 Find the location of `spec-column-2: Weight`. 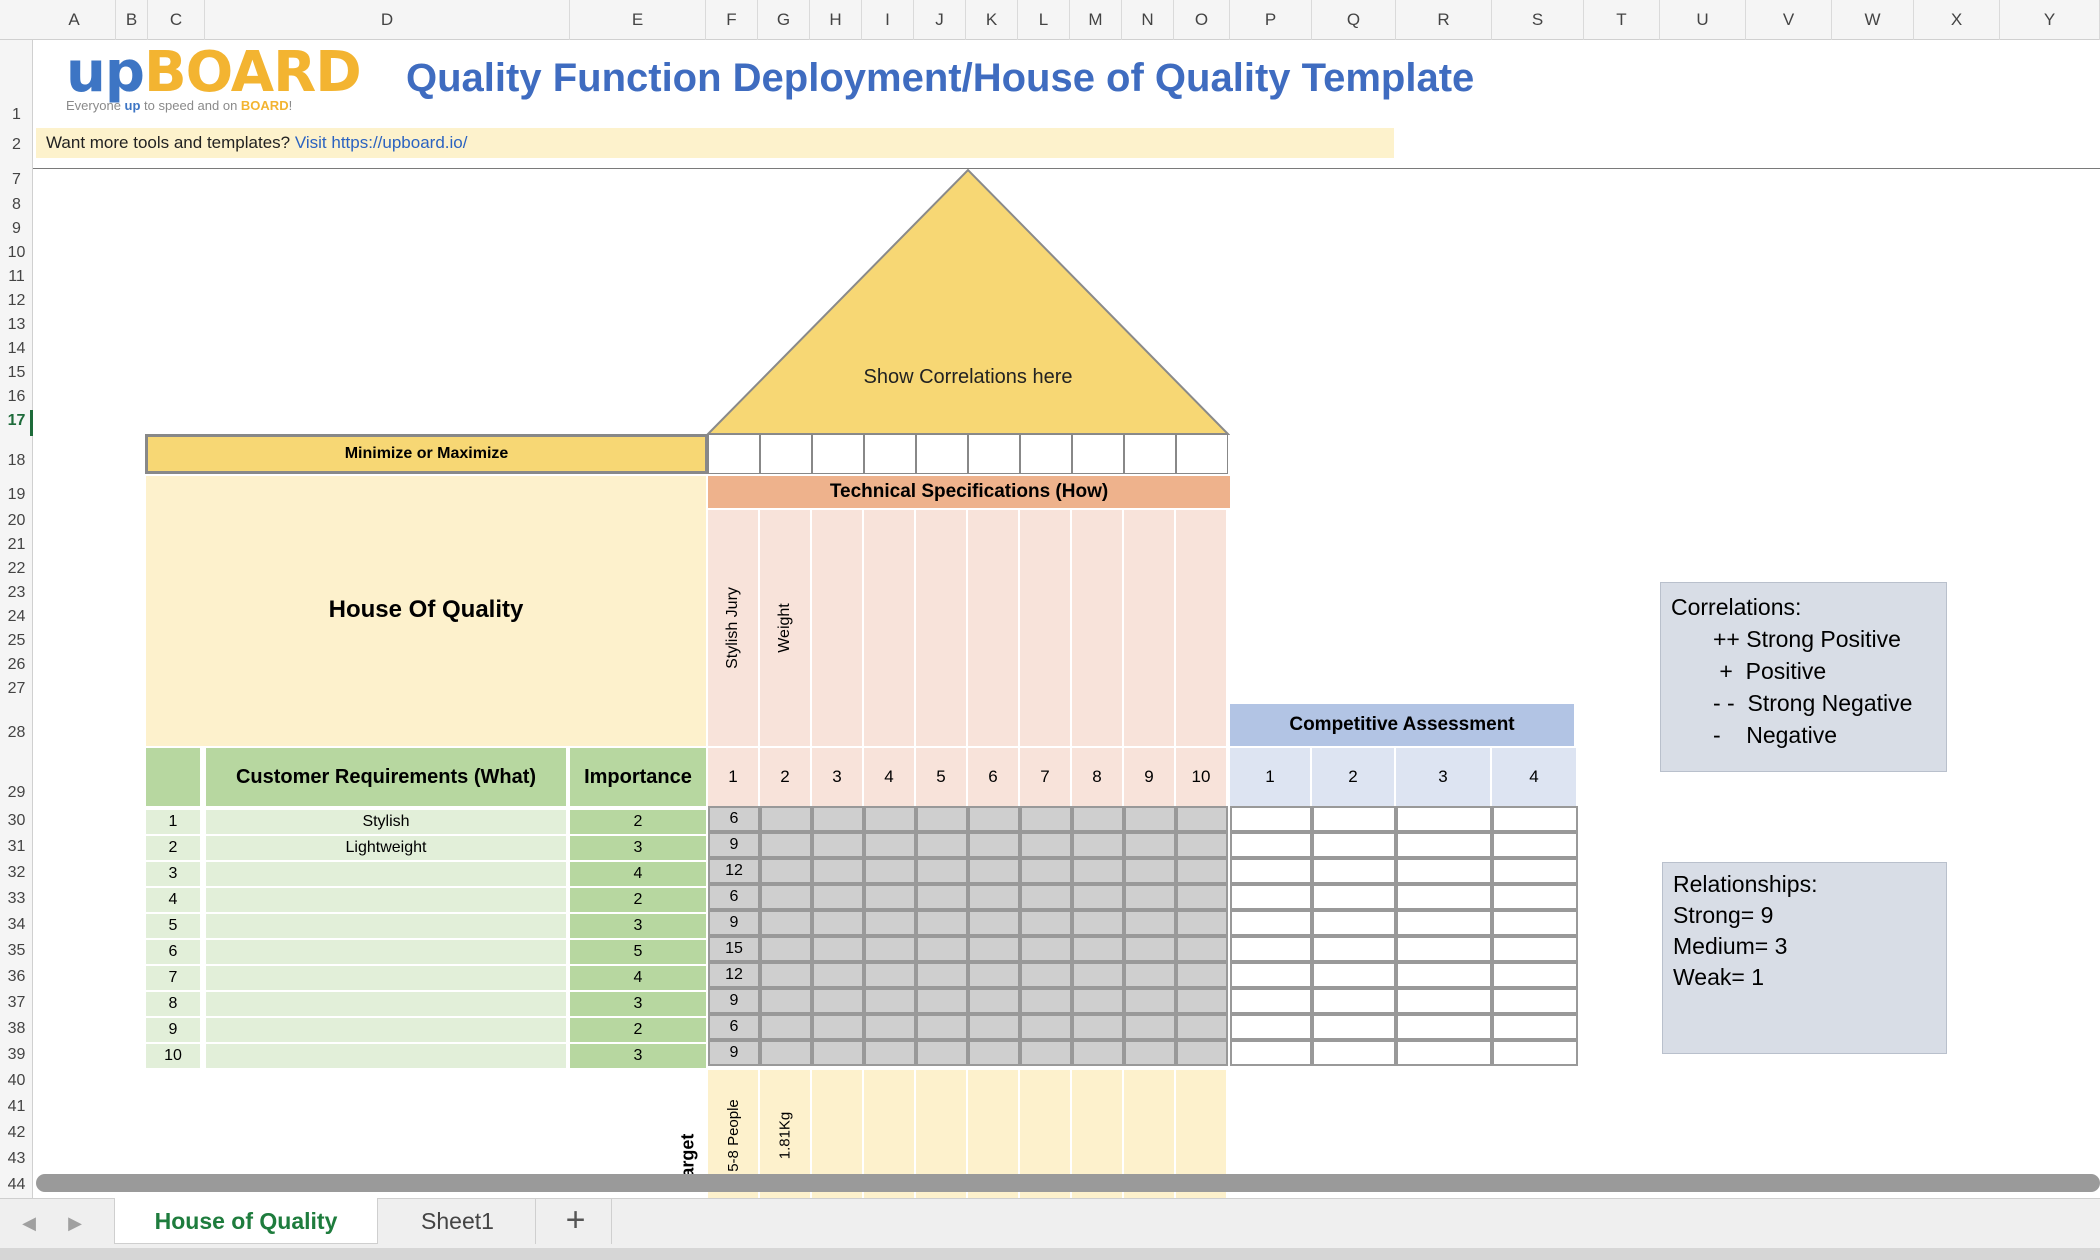

spec-column-2: Weight is located at coordinates (785, 628).